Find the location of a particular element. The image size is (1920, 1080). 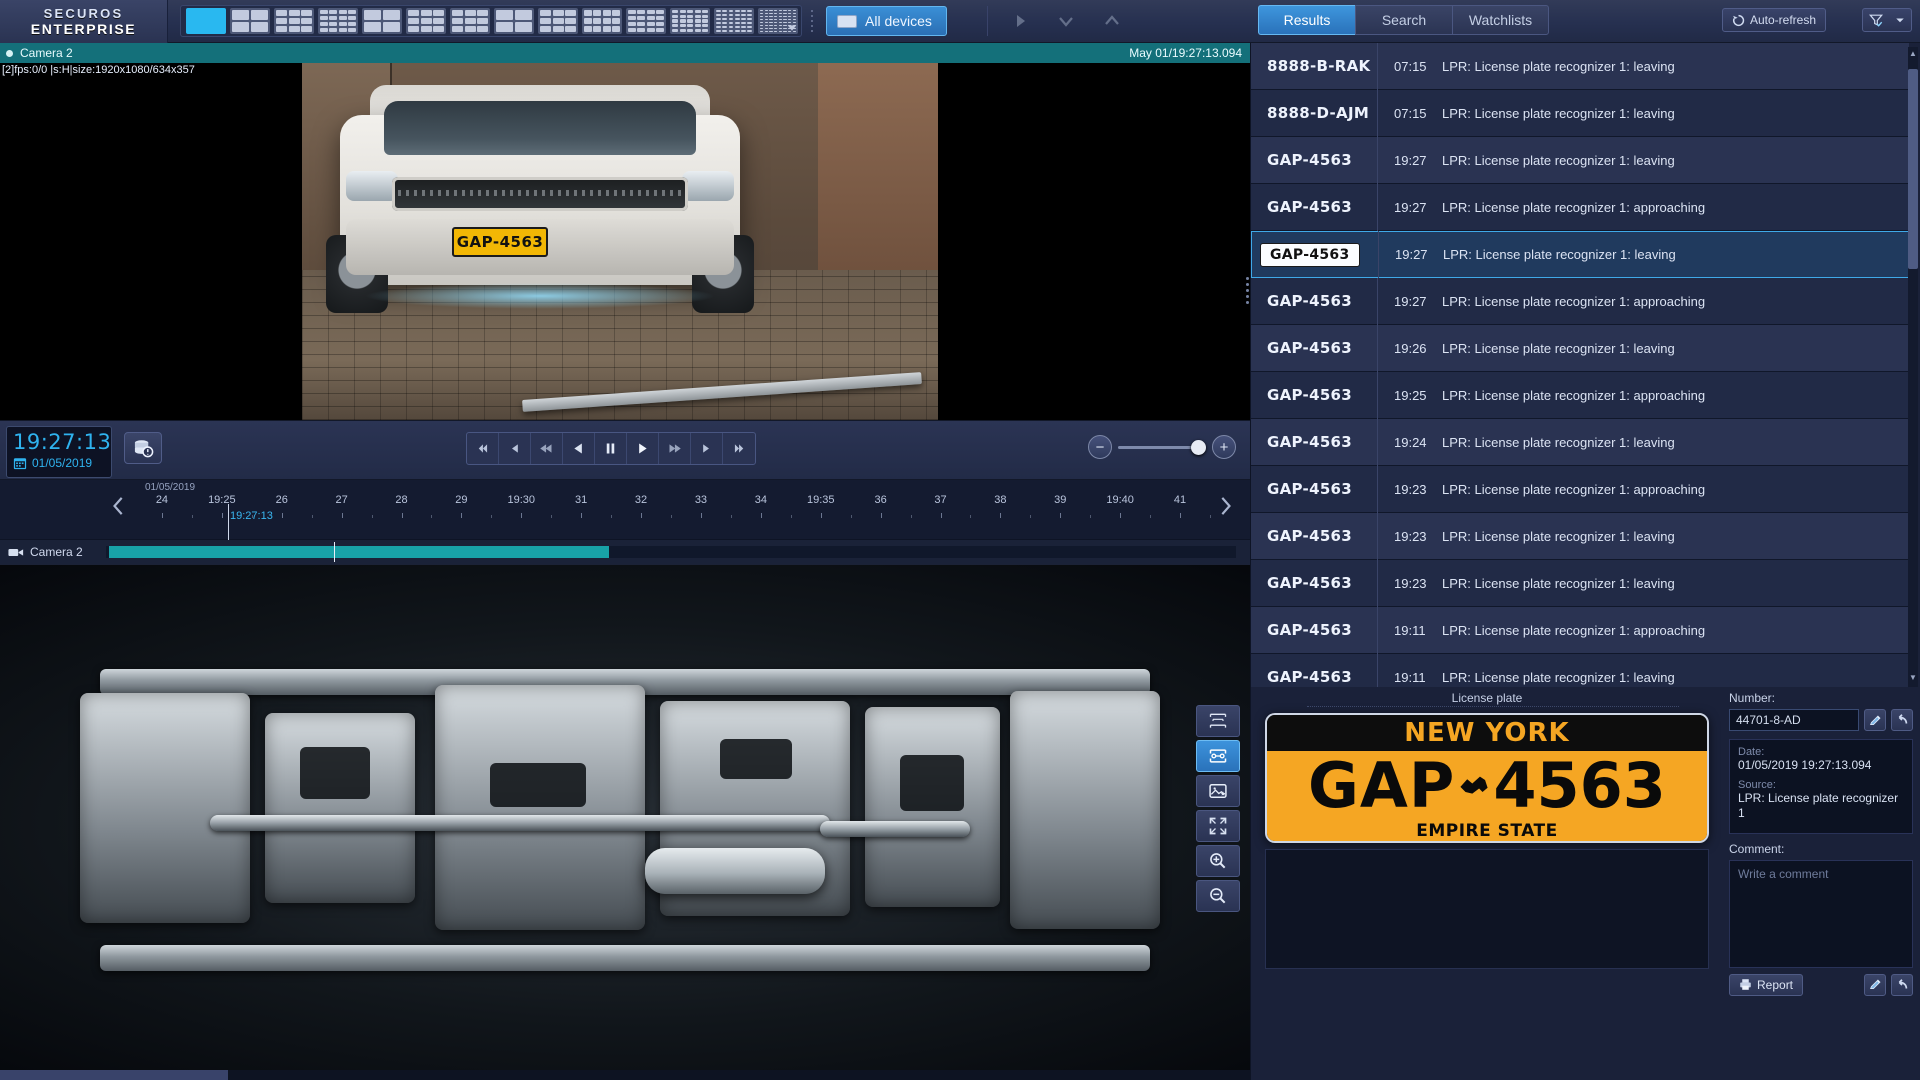

tab-watchlists: Watchlists is located at coordinates (1500, 20).